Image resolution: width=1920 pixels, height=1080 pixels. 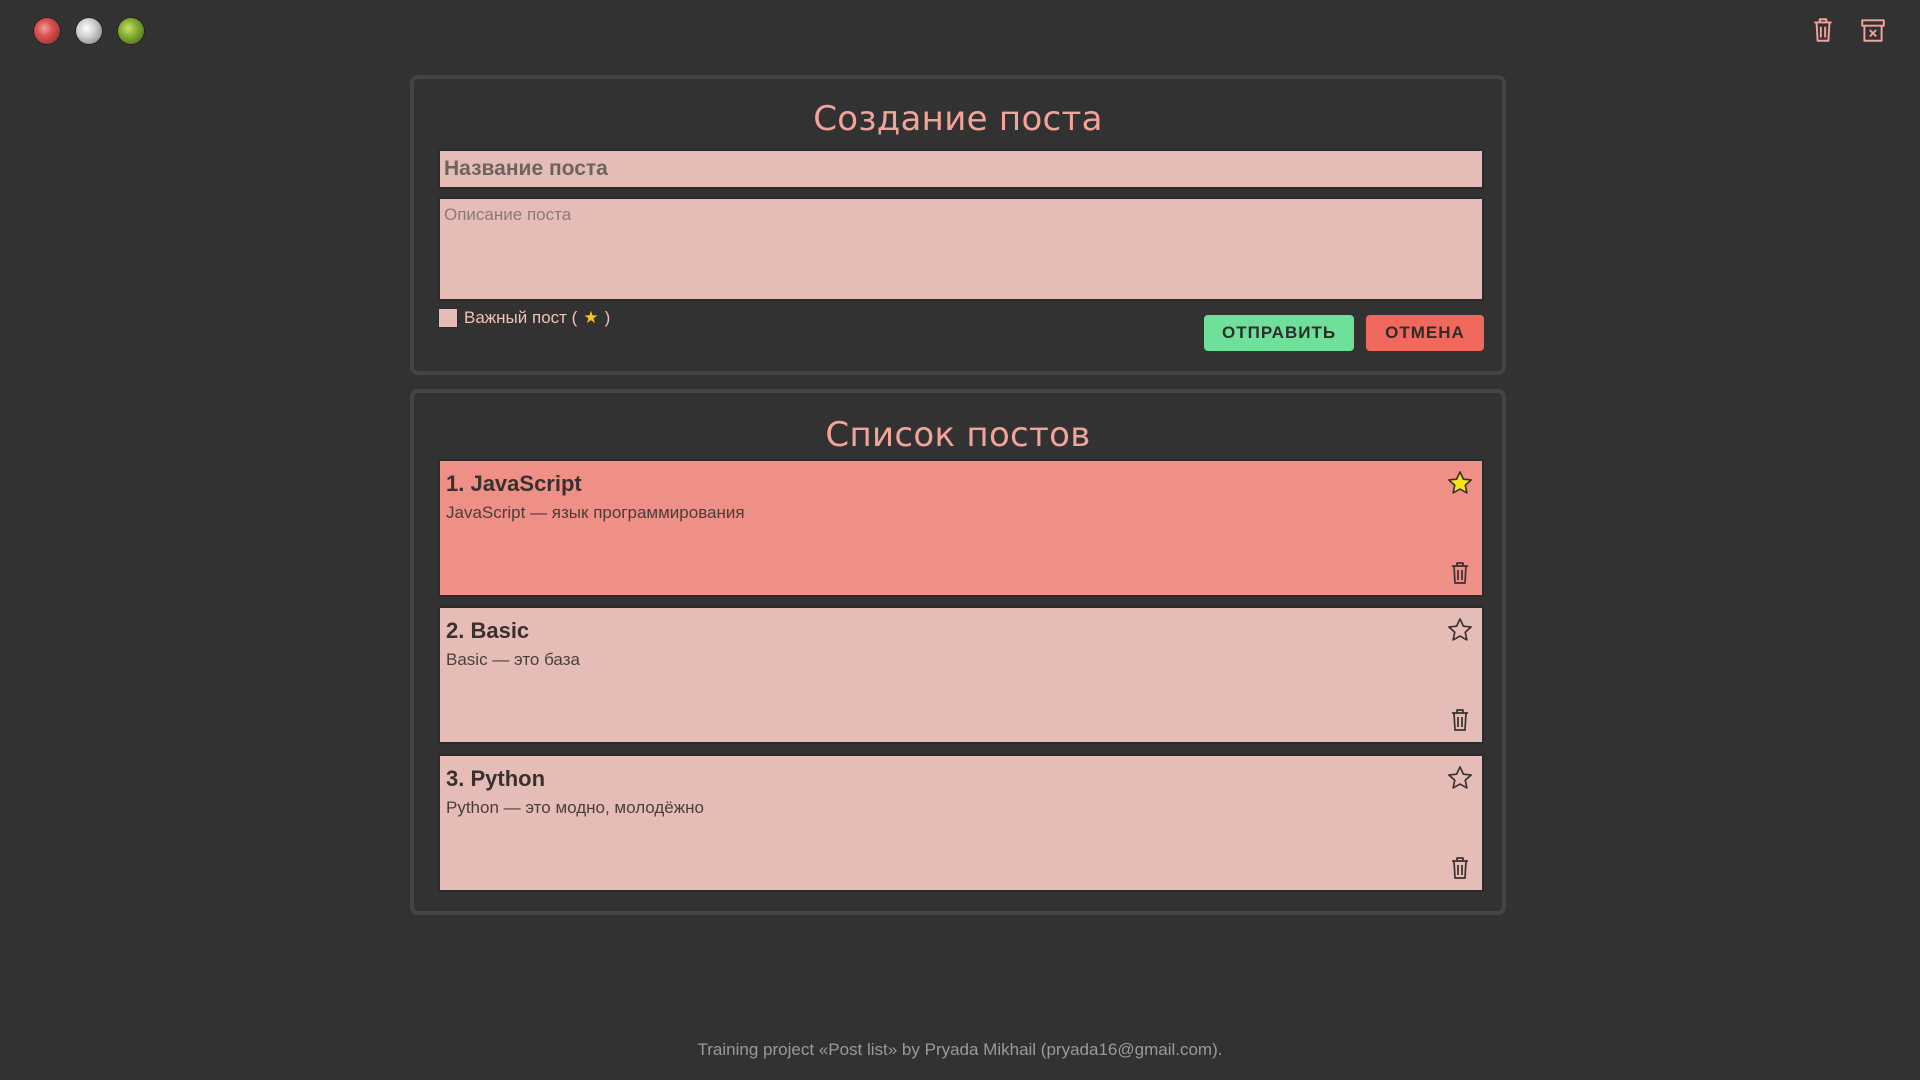 I want to click on important-post-option: Важный пост ( ★ ), so click(x=524, y=318).